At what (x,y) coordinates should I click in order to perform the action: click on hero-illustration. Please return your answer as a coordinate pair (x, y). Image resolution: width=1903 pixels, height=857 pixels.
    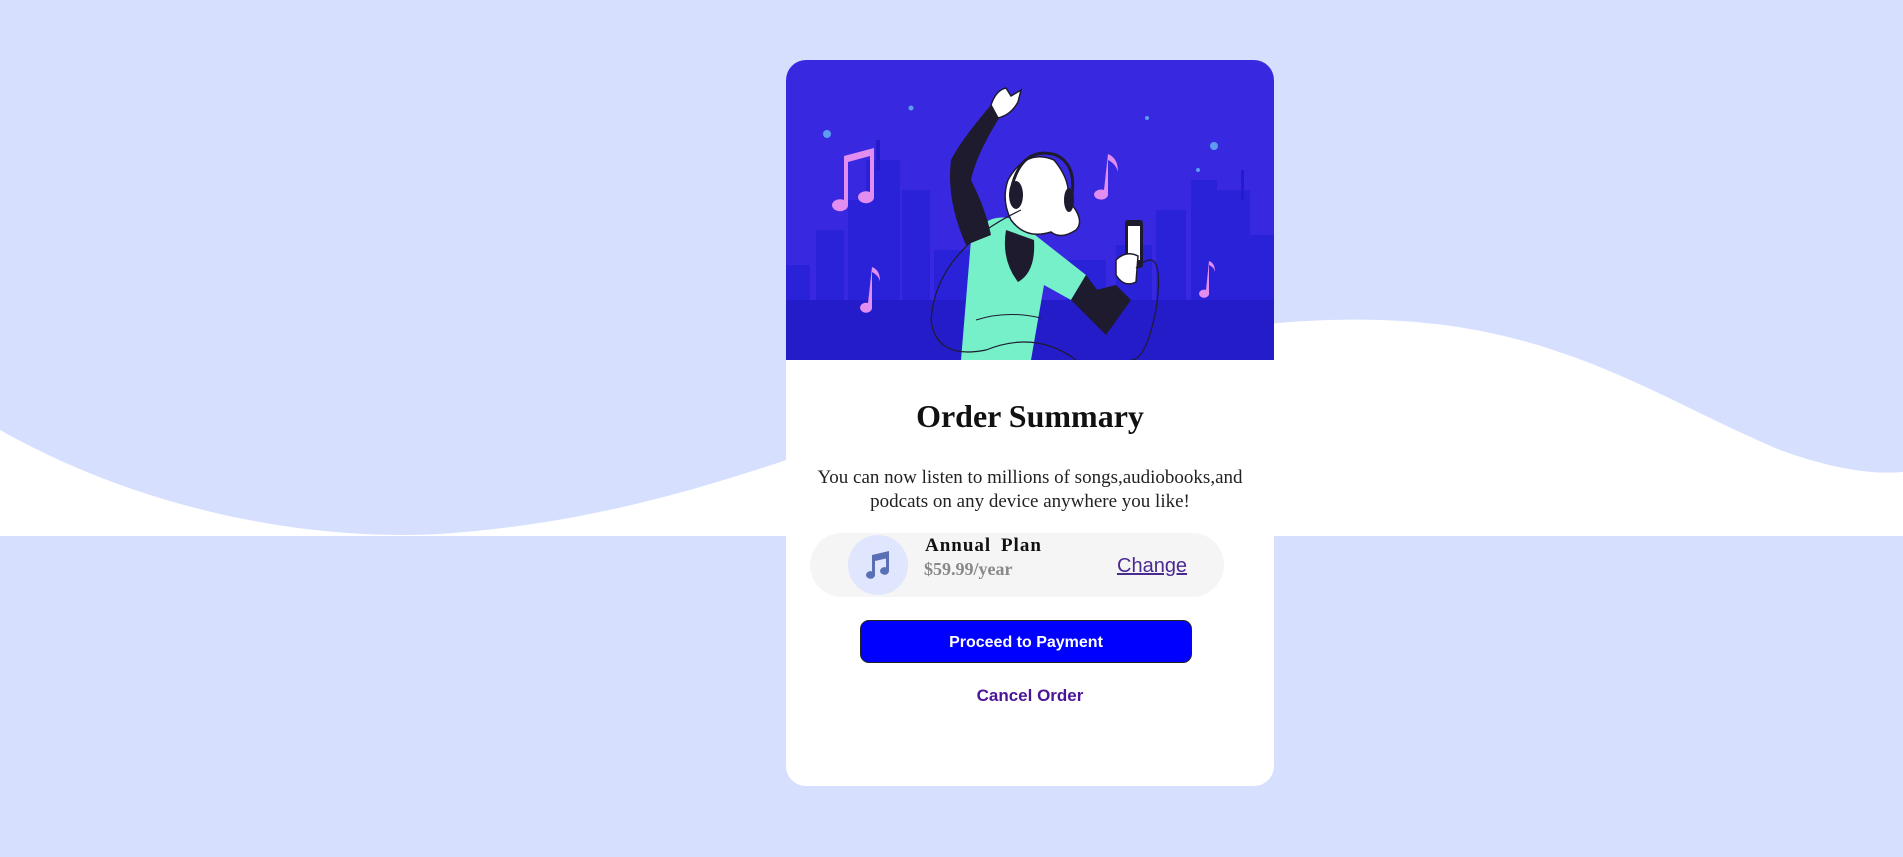
    Looking at the image, I should click on (1030, 210).